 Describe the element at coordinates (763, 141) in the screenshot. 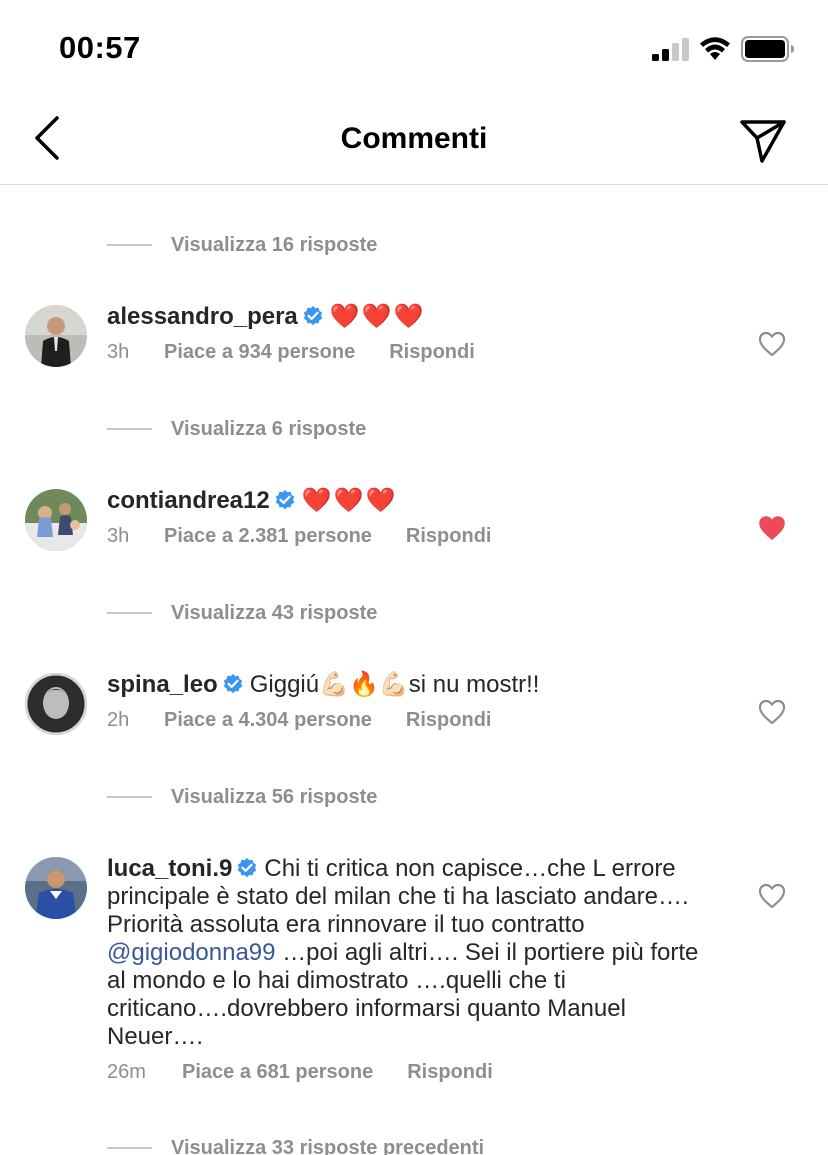

I see `paper-plane-icon` at that location.